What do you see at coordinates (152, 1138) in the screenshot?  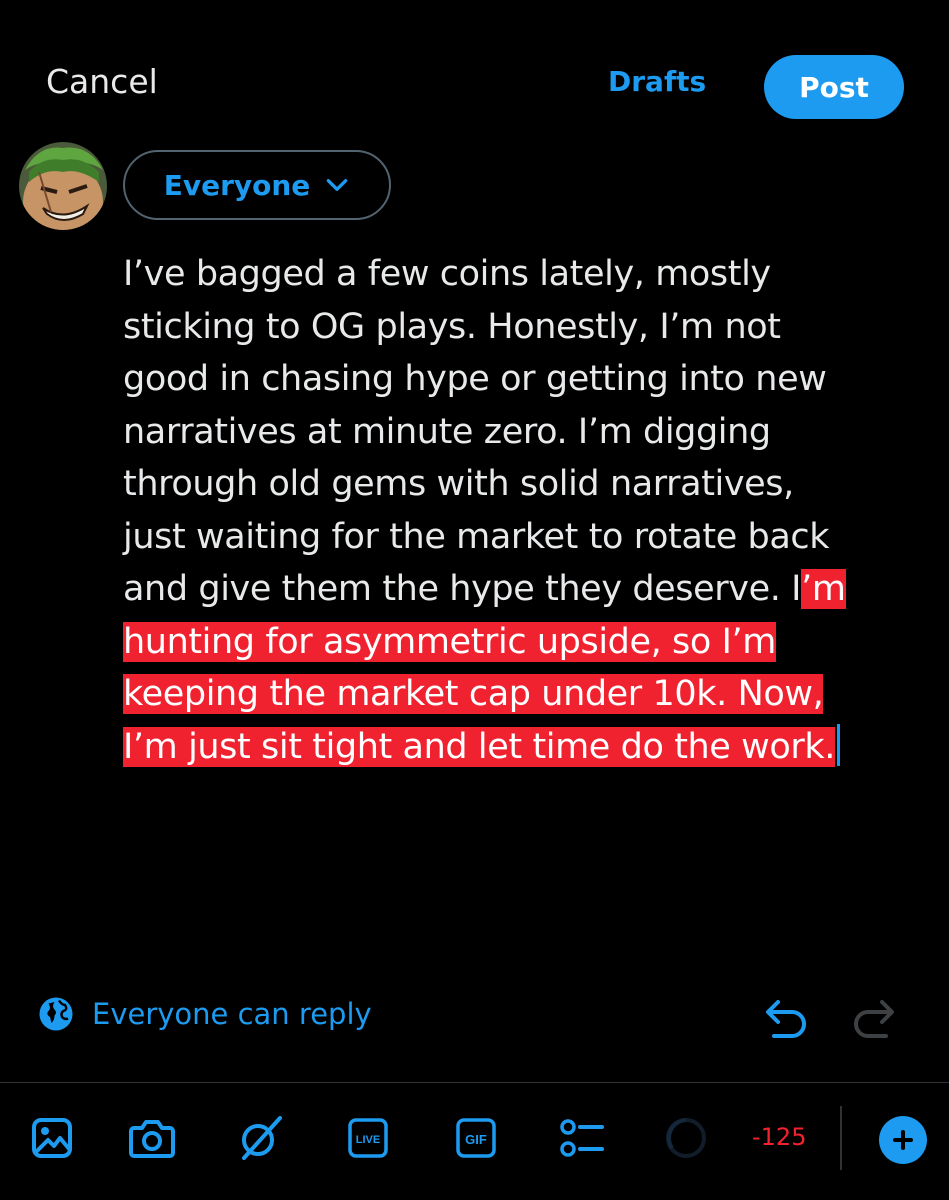 I see `camera-icon` at bounding box center [152, 1138].